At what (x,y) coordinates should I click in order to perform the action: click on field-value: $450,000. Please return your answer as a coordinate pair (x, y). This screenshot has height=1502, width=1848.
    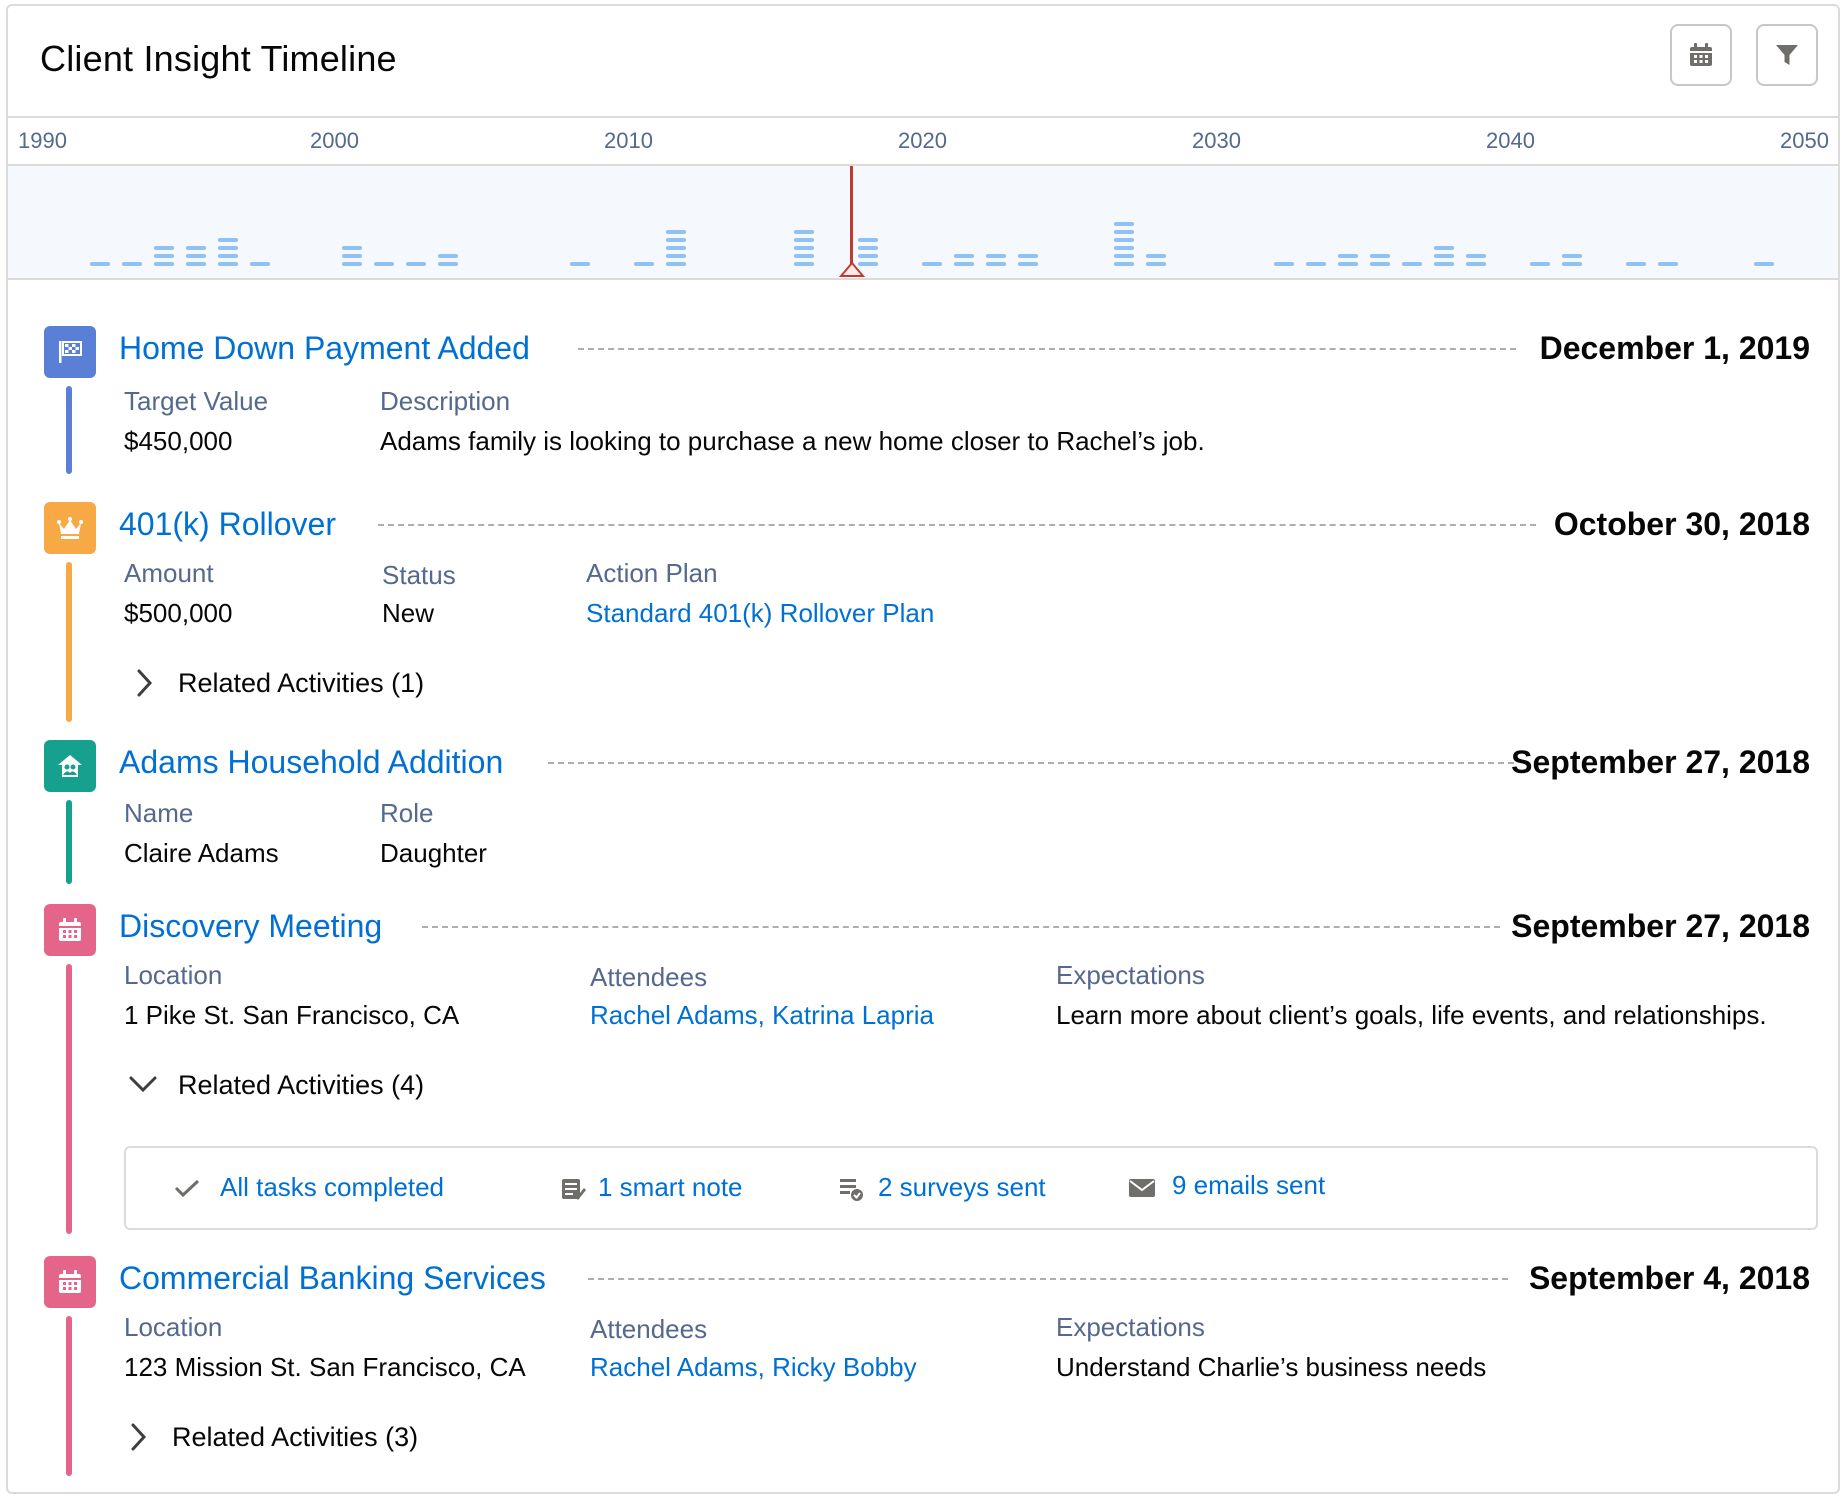
    Looking at the image, I should click on (178, 441).